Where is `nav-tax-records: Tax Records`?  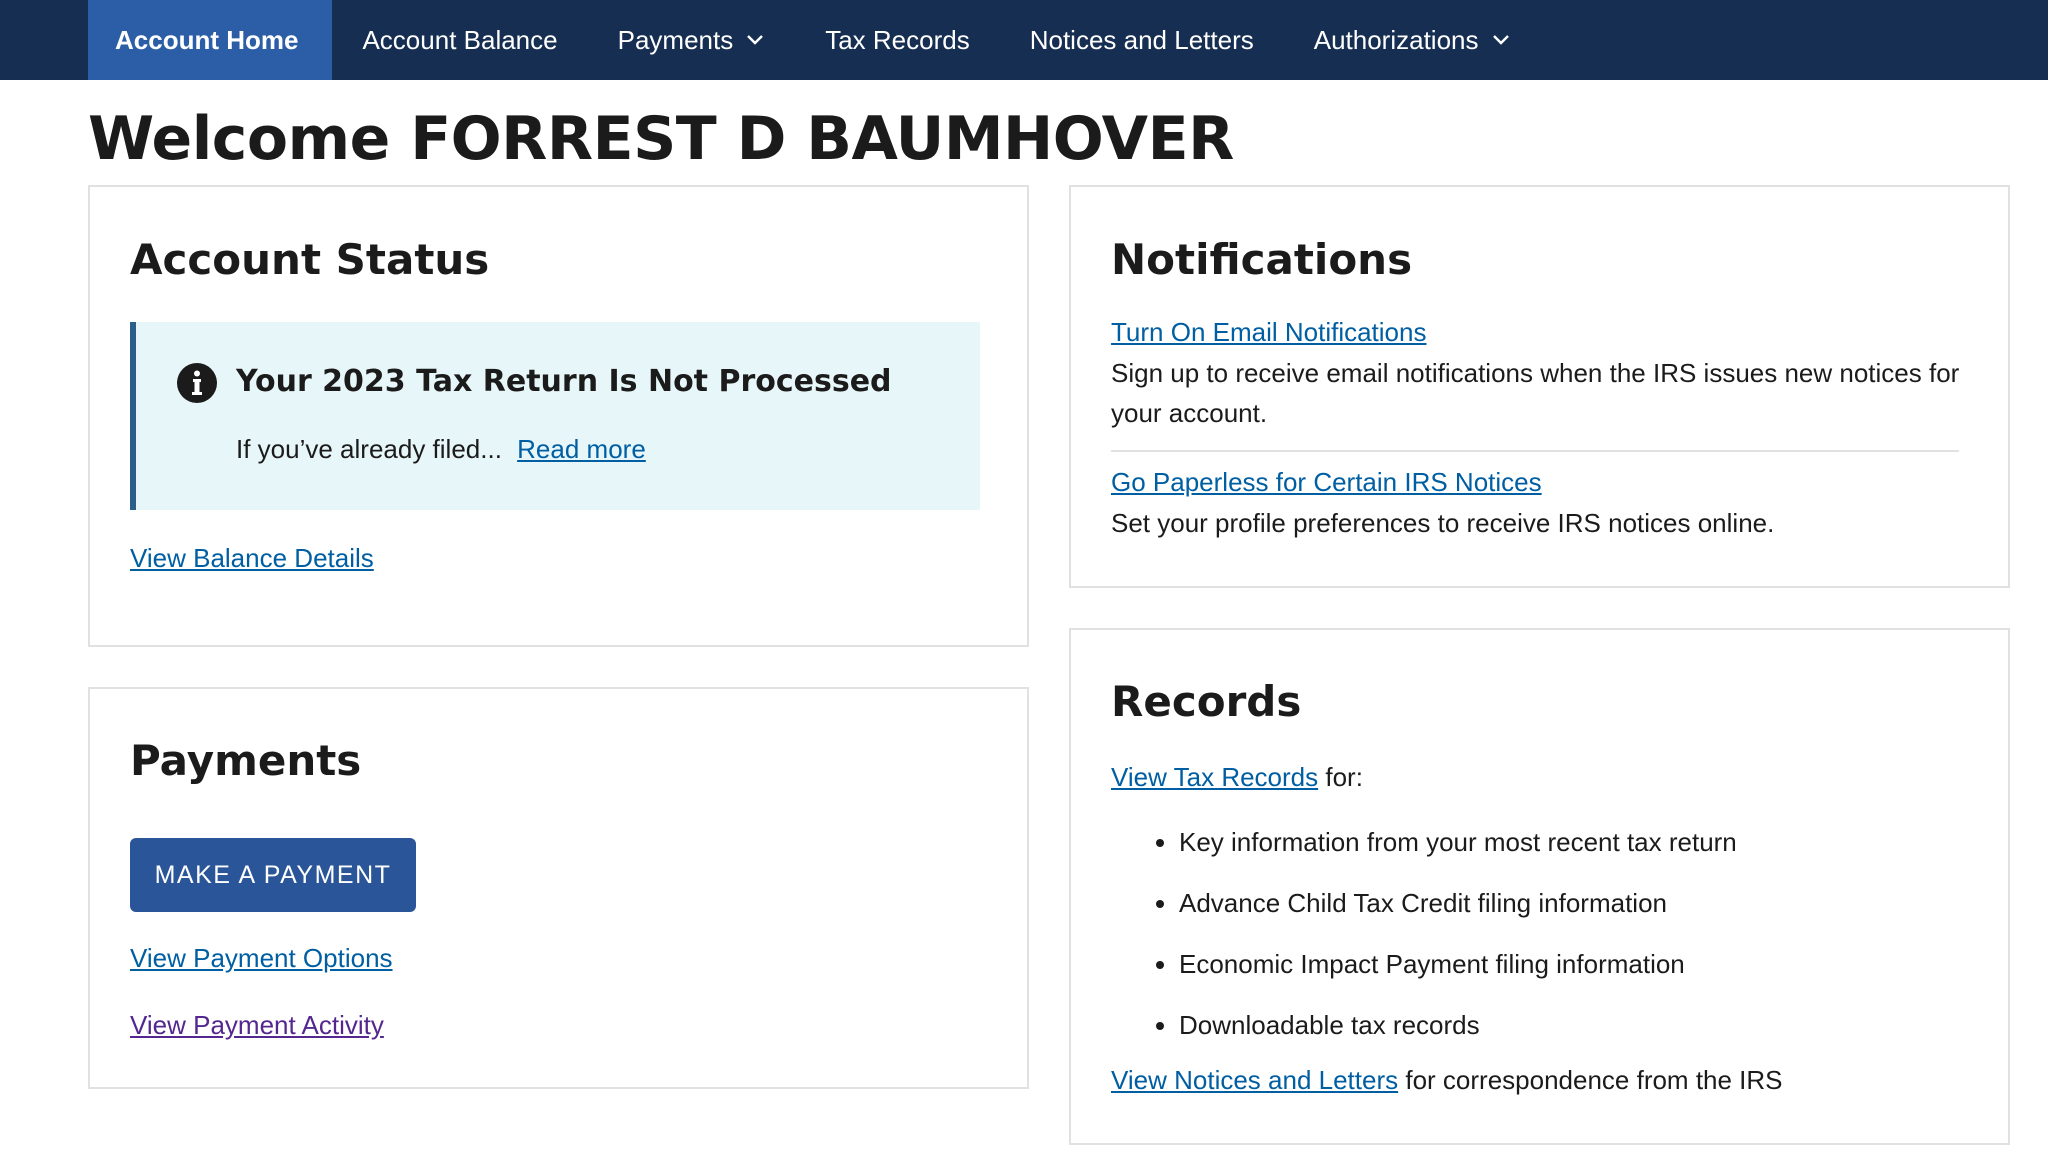 nav-tax-records: Tax Records is located at coordinates (897, 40).